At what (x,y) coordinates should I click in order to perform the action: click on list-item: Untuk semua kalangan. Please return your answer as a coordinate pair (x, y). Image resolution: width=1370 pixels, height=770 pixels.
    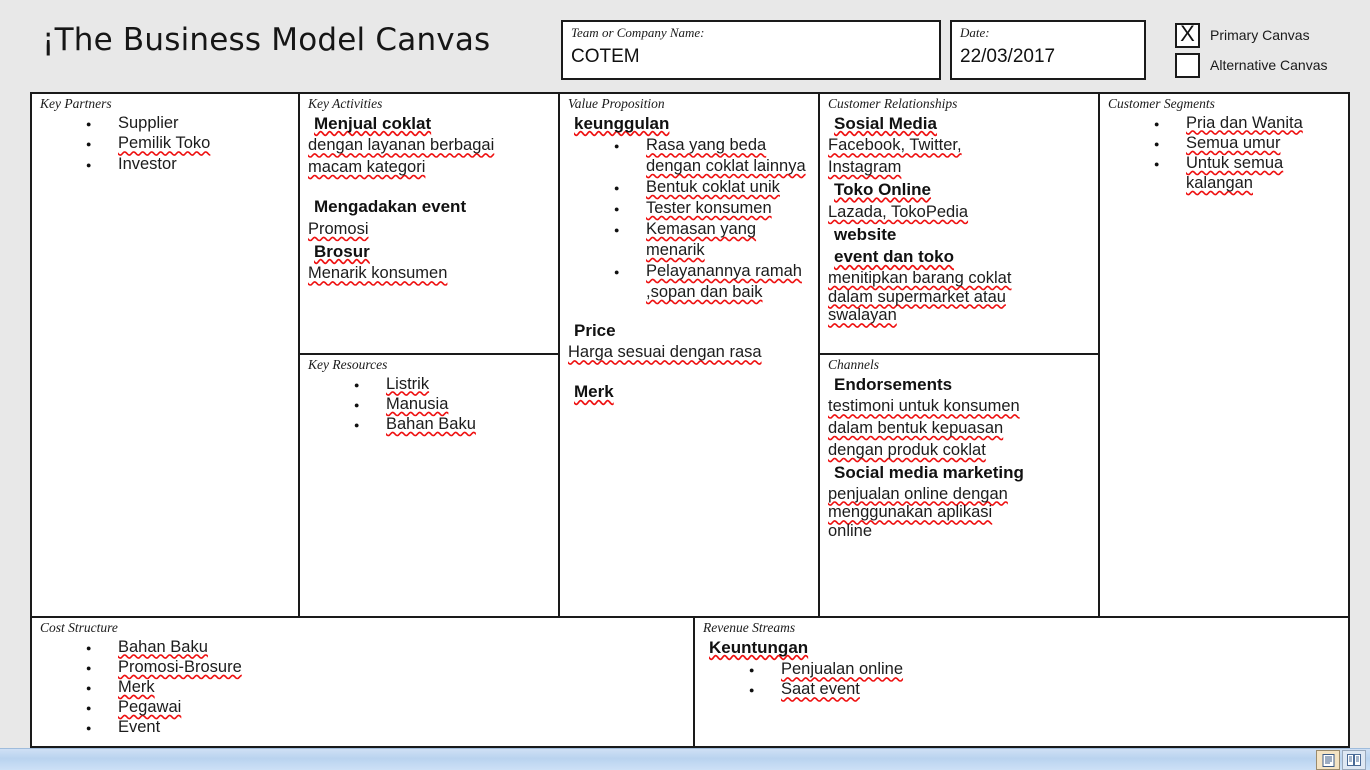
    Looking at the image, I should click on (1249, 173).